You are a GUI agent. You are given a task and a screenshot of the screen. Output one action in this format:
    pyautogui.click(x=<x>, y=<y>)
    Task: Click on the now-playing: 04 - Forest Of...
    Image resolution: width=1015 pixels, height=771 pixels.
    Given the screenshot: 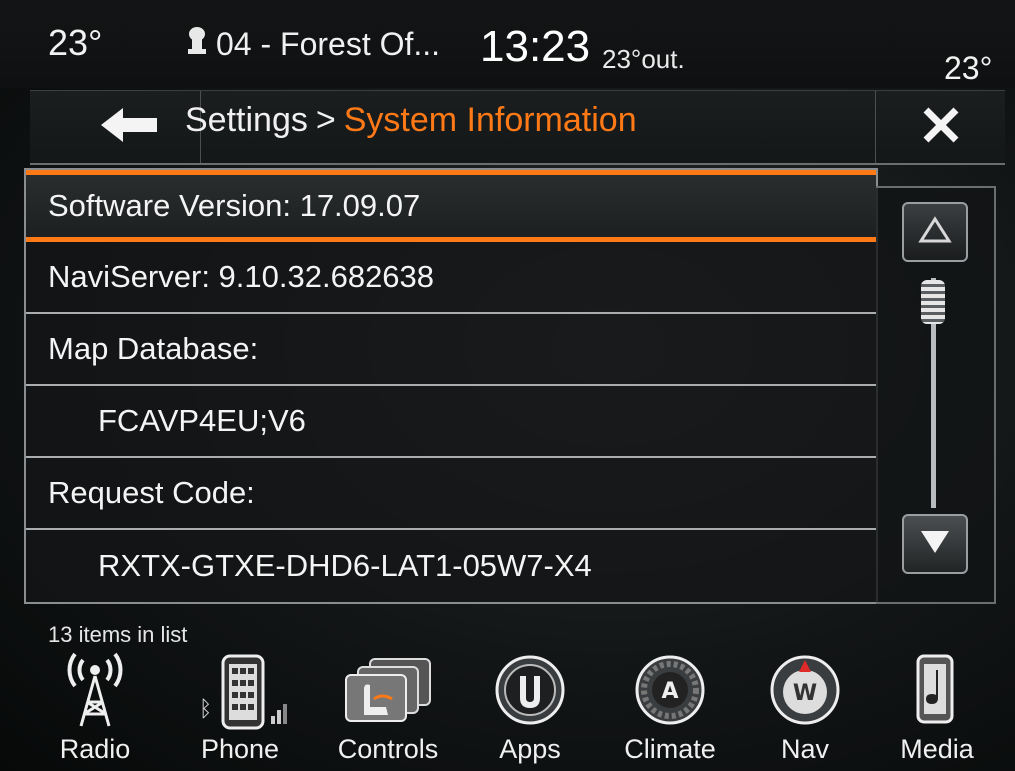 What is the action you would take?
    pyautogui.click(x=313, y=44)
    